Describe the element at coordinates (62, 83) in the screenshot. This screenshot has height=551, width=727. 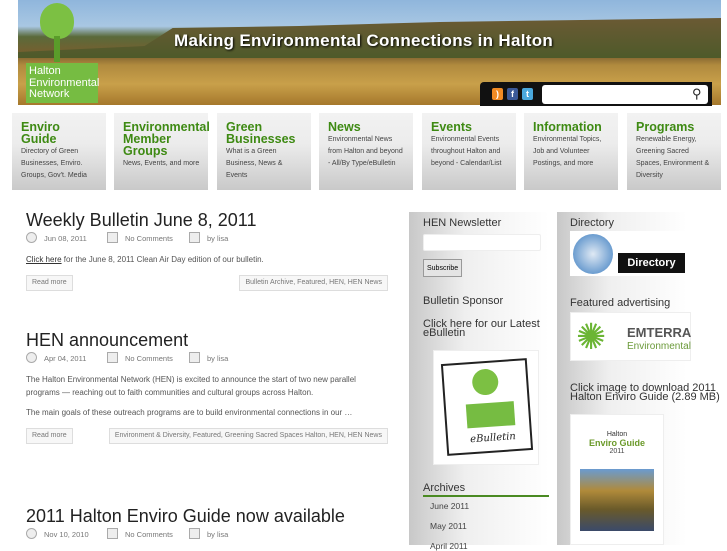
I see `logo-text: Halton Environmental Network` at that location.